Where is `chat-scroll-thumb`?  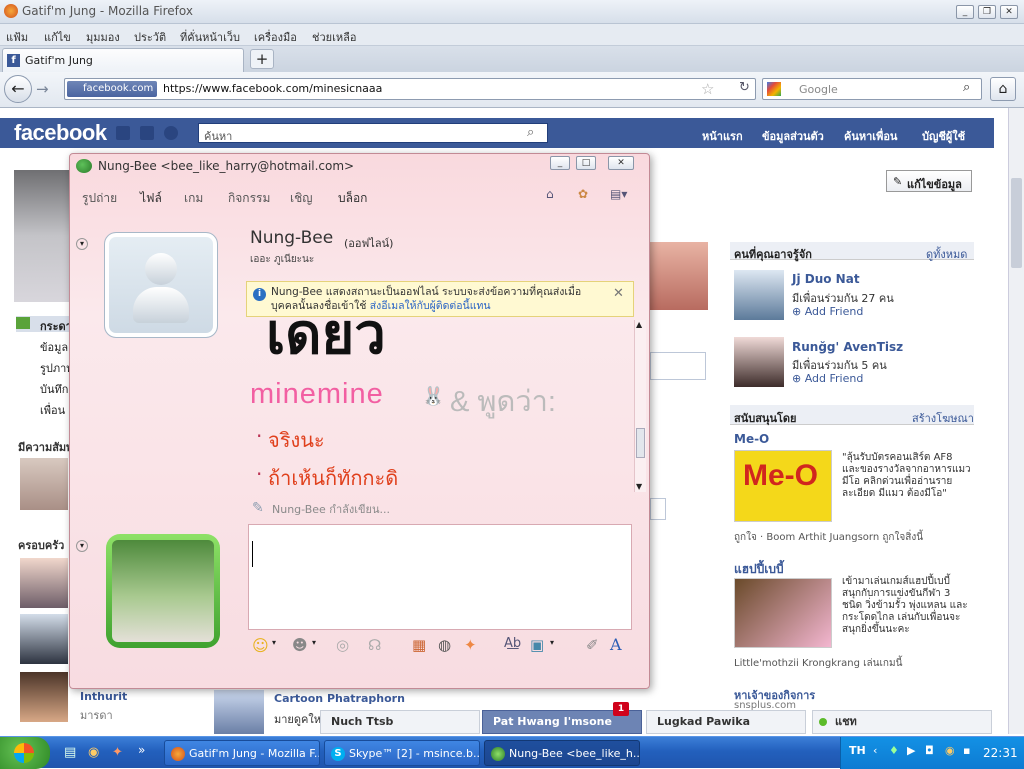 chat-scroll-thumb is located at coordinates (640, 443).